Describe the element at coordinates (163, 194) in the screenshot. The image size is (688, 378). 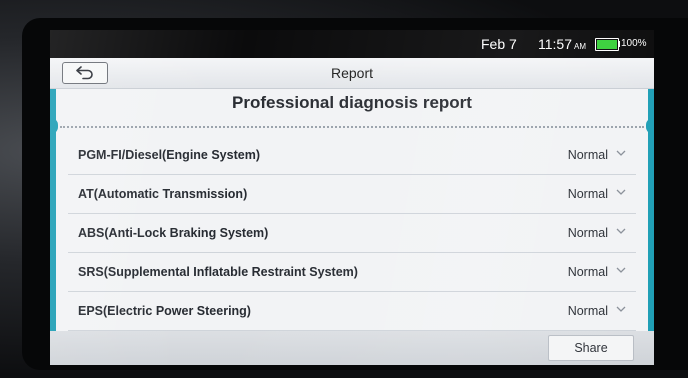
I see `system-name: AT(Automatic Transmission)` at that location.